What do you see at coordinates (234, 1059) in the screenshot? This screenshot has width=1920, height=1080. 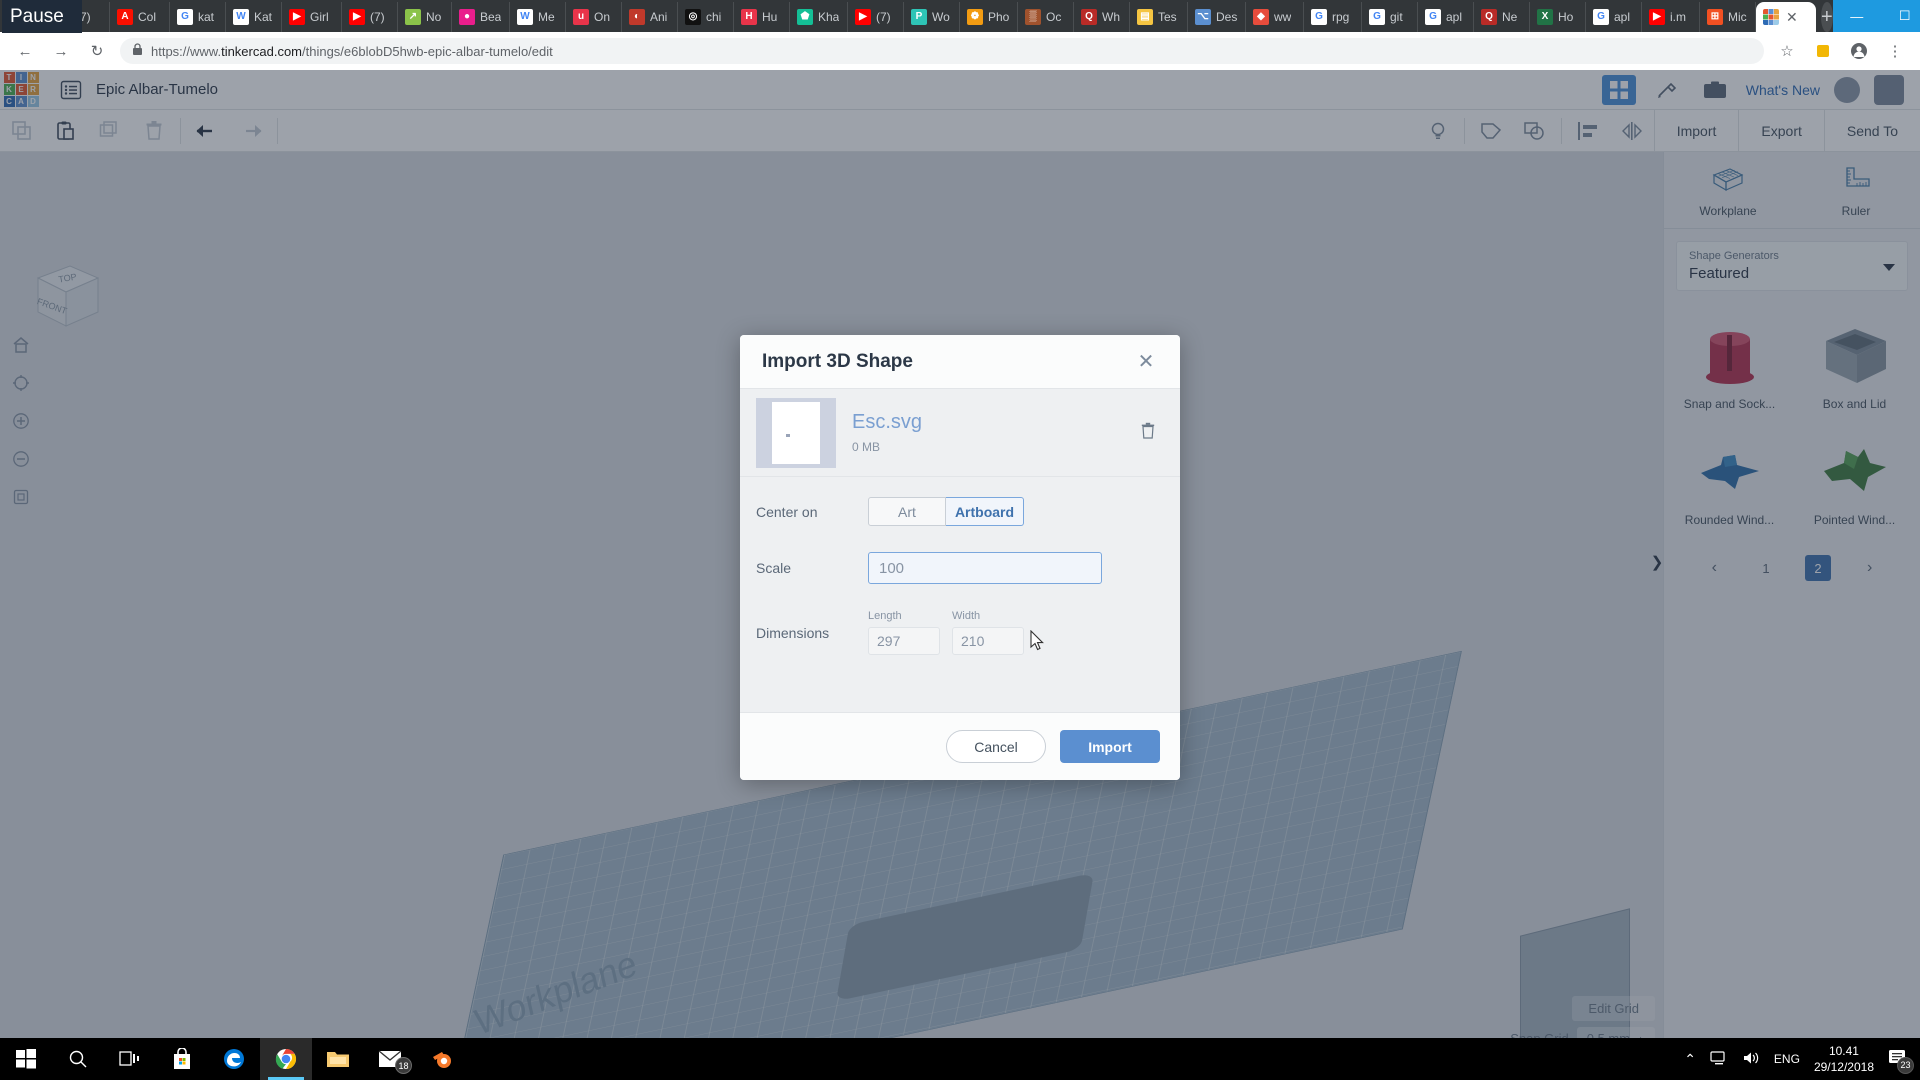 I see `edge-button` at bounding box center [234, 1059].